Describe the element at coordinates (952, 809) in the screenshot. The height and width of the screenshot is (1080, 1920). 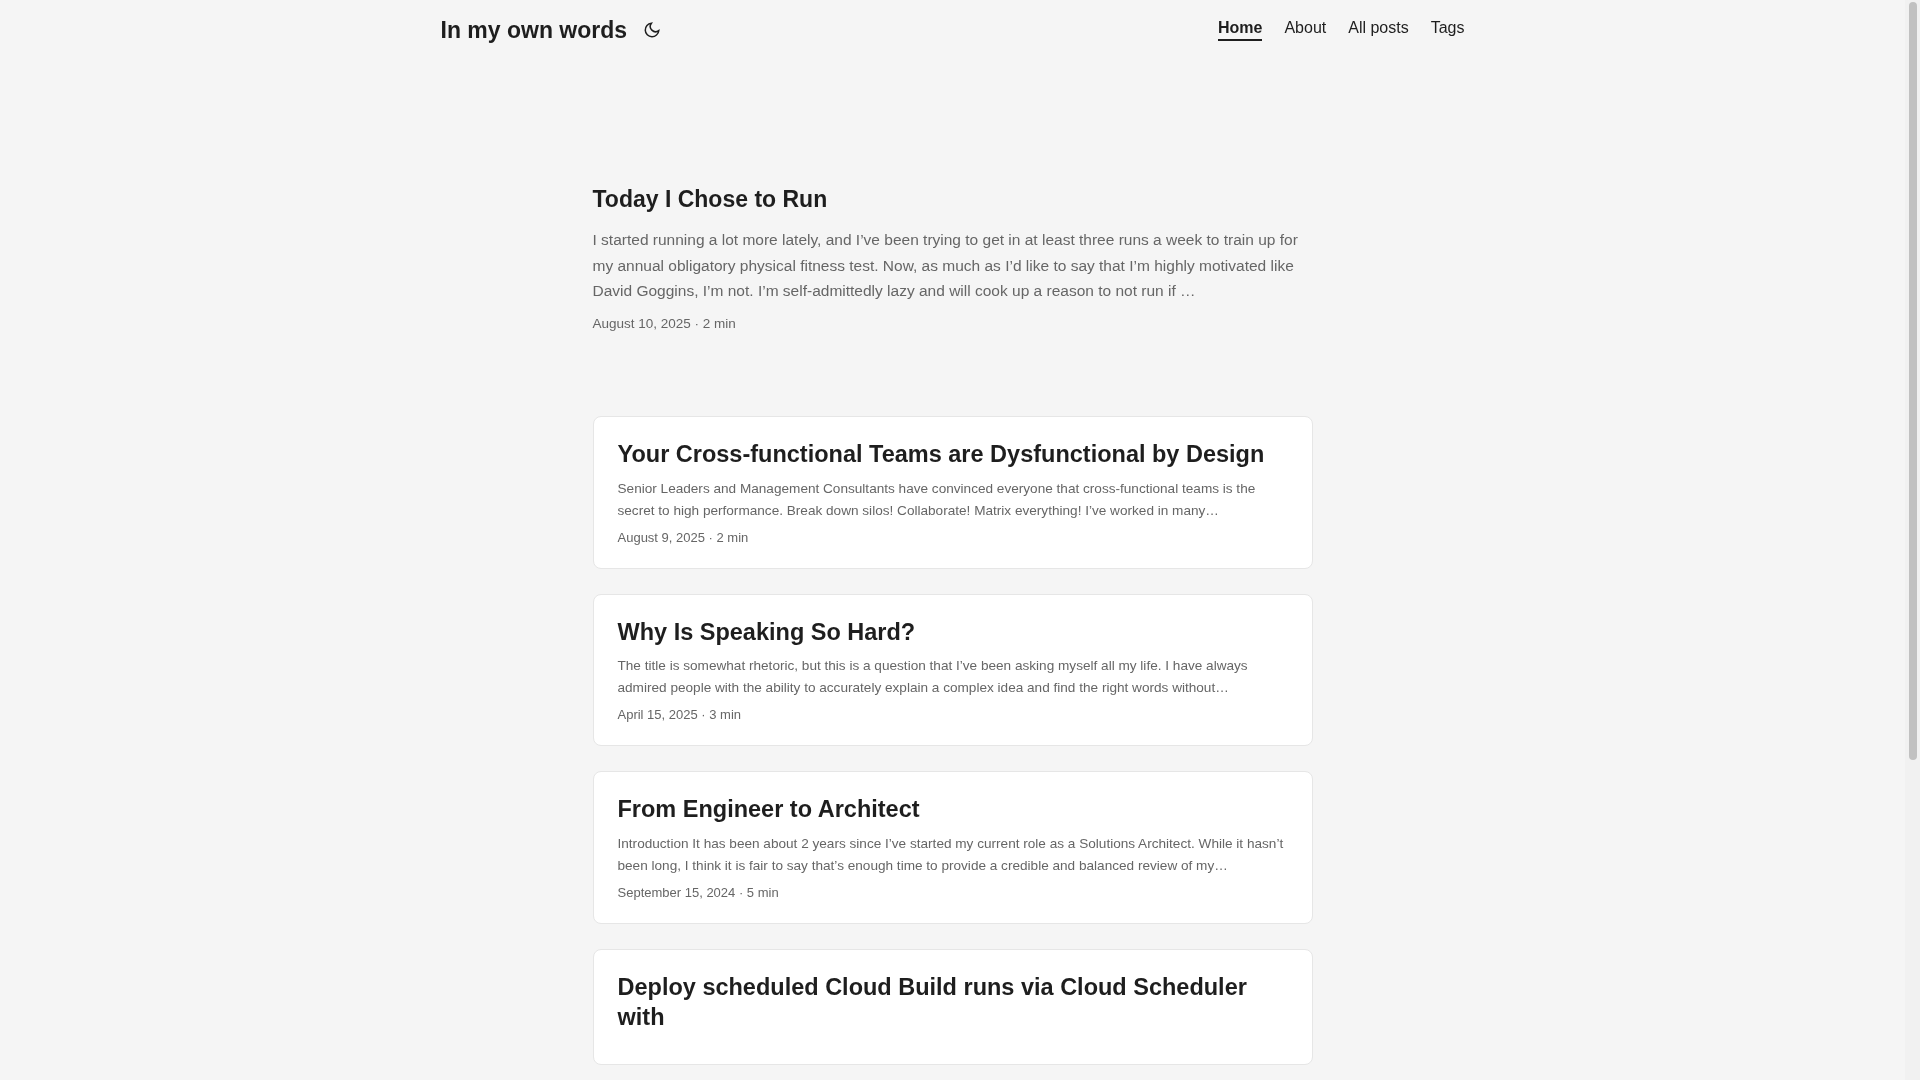
I see `post-title: From Engineer to Architect` at that location.